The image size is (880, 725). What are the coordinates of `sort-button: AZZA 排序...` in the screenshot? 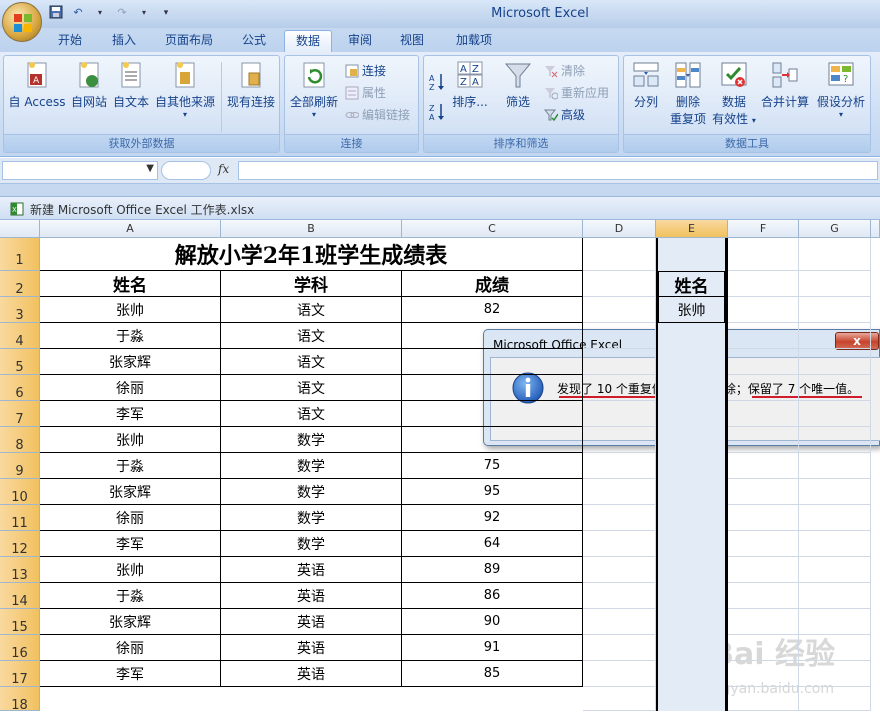 It's located at (470, 85).